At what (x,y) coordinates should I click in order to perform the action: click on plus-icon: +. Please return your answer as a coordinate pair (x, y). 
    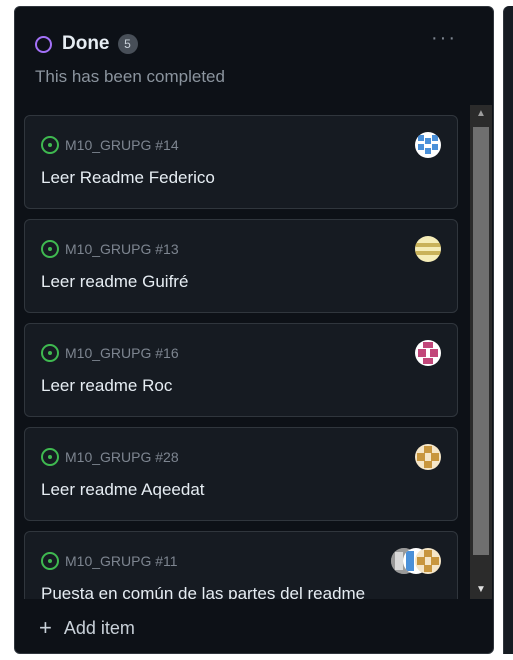
    Looking at the image, I should click on (45, 627).